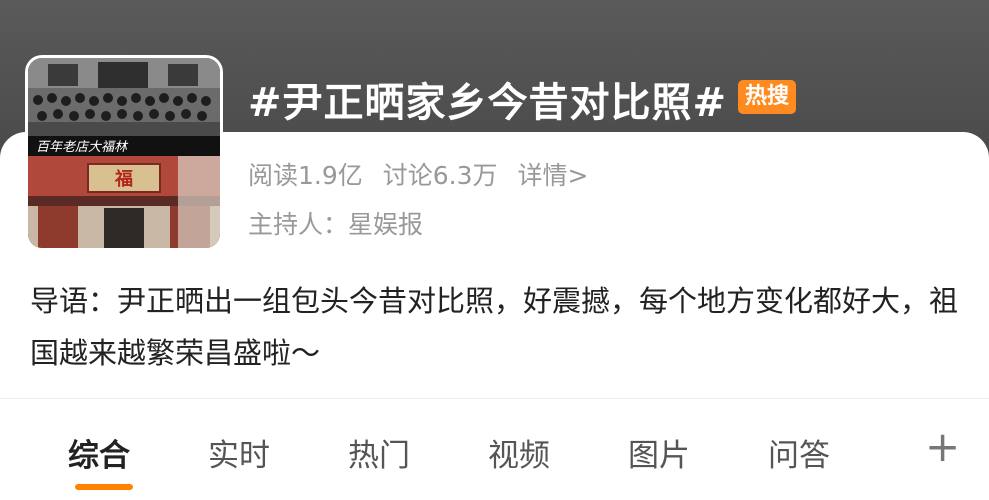 This screenshot has height=500, width=989. What do you see at coordinates (123, 179) in the screenshot?
I see `cover-sign-text: 福` at bounding box center [123, 179].